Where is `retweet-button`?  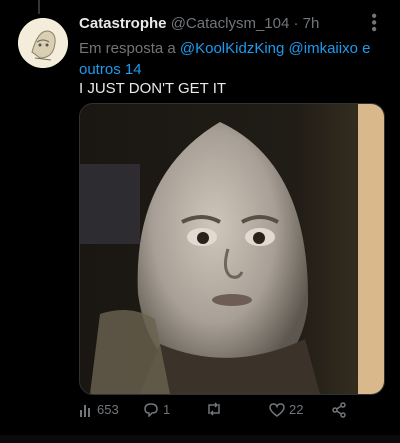 retweet-button is located at coordinates (216, 409).